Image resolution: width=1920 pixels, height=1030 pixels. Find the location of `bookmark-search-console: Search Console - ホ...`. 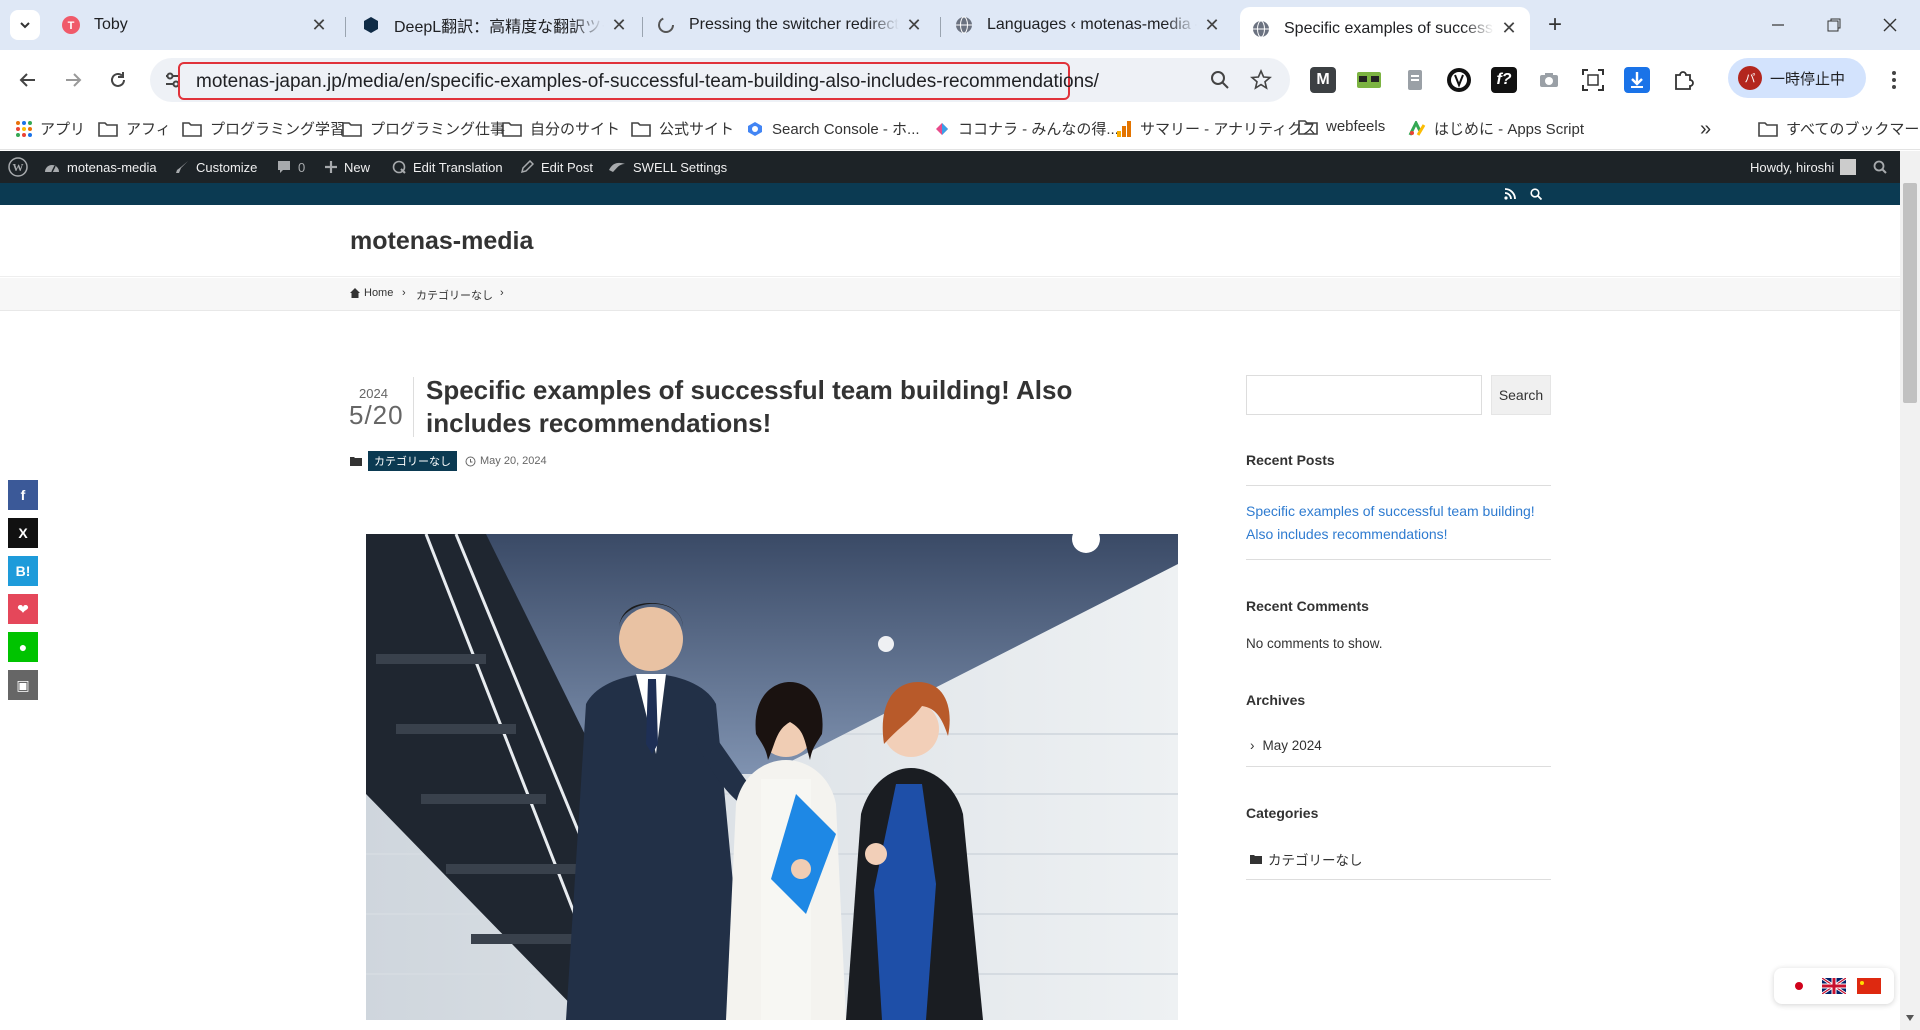

bookmark-search-console: Search Console - ホ... is located at coordinates (833, 128).